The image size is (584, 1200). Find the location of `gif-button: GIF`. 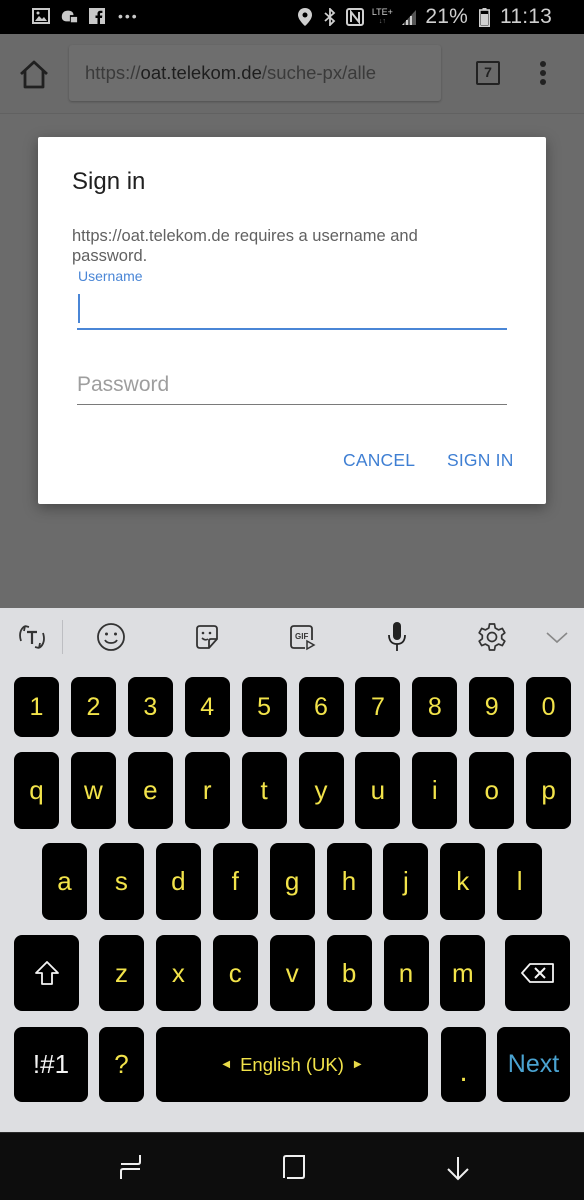

gif-button: GIF is located at coordinates (302, 637).